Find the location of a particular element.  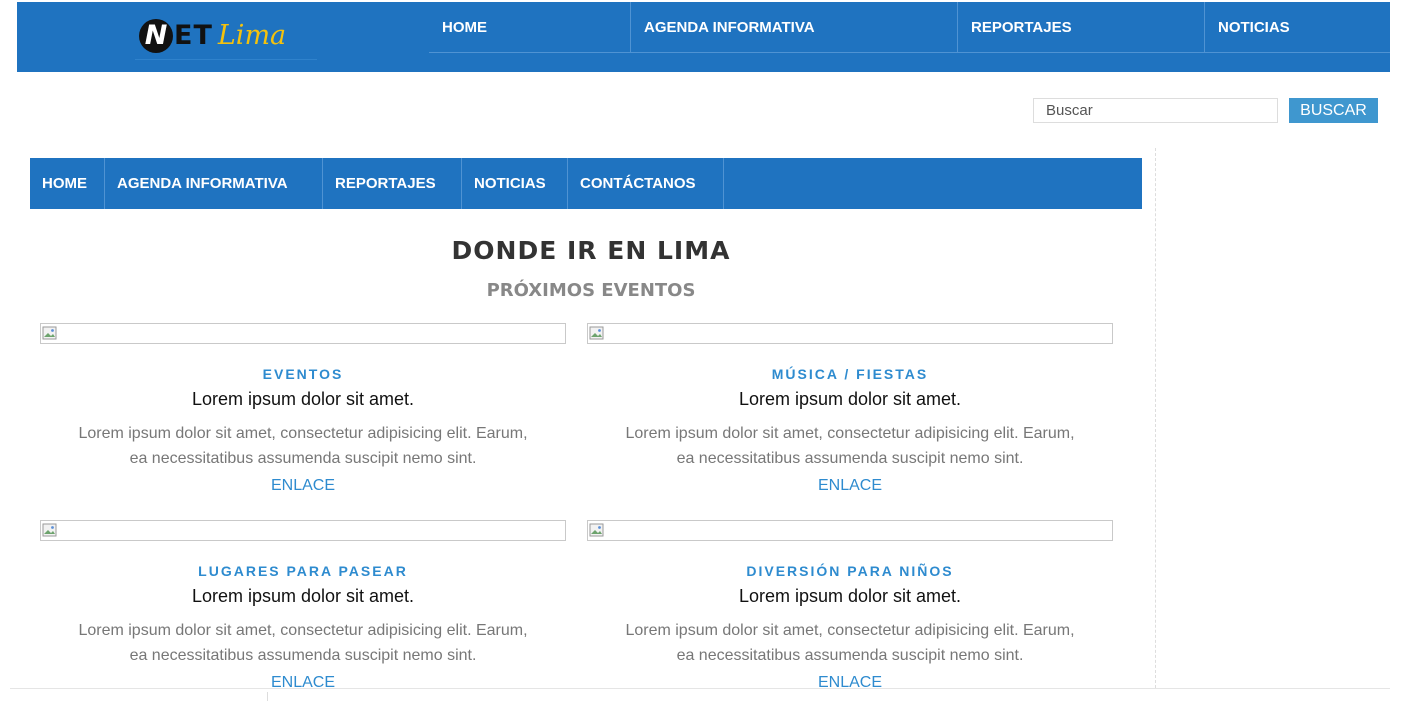

top-nav-reportajes: REPORTAJES is located at coordinates (1080, 27).